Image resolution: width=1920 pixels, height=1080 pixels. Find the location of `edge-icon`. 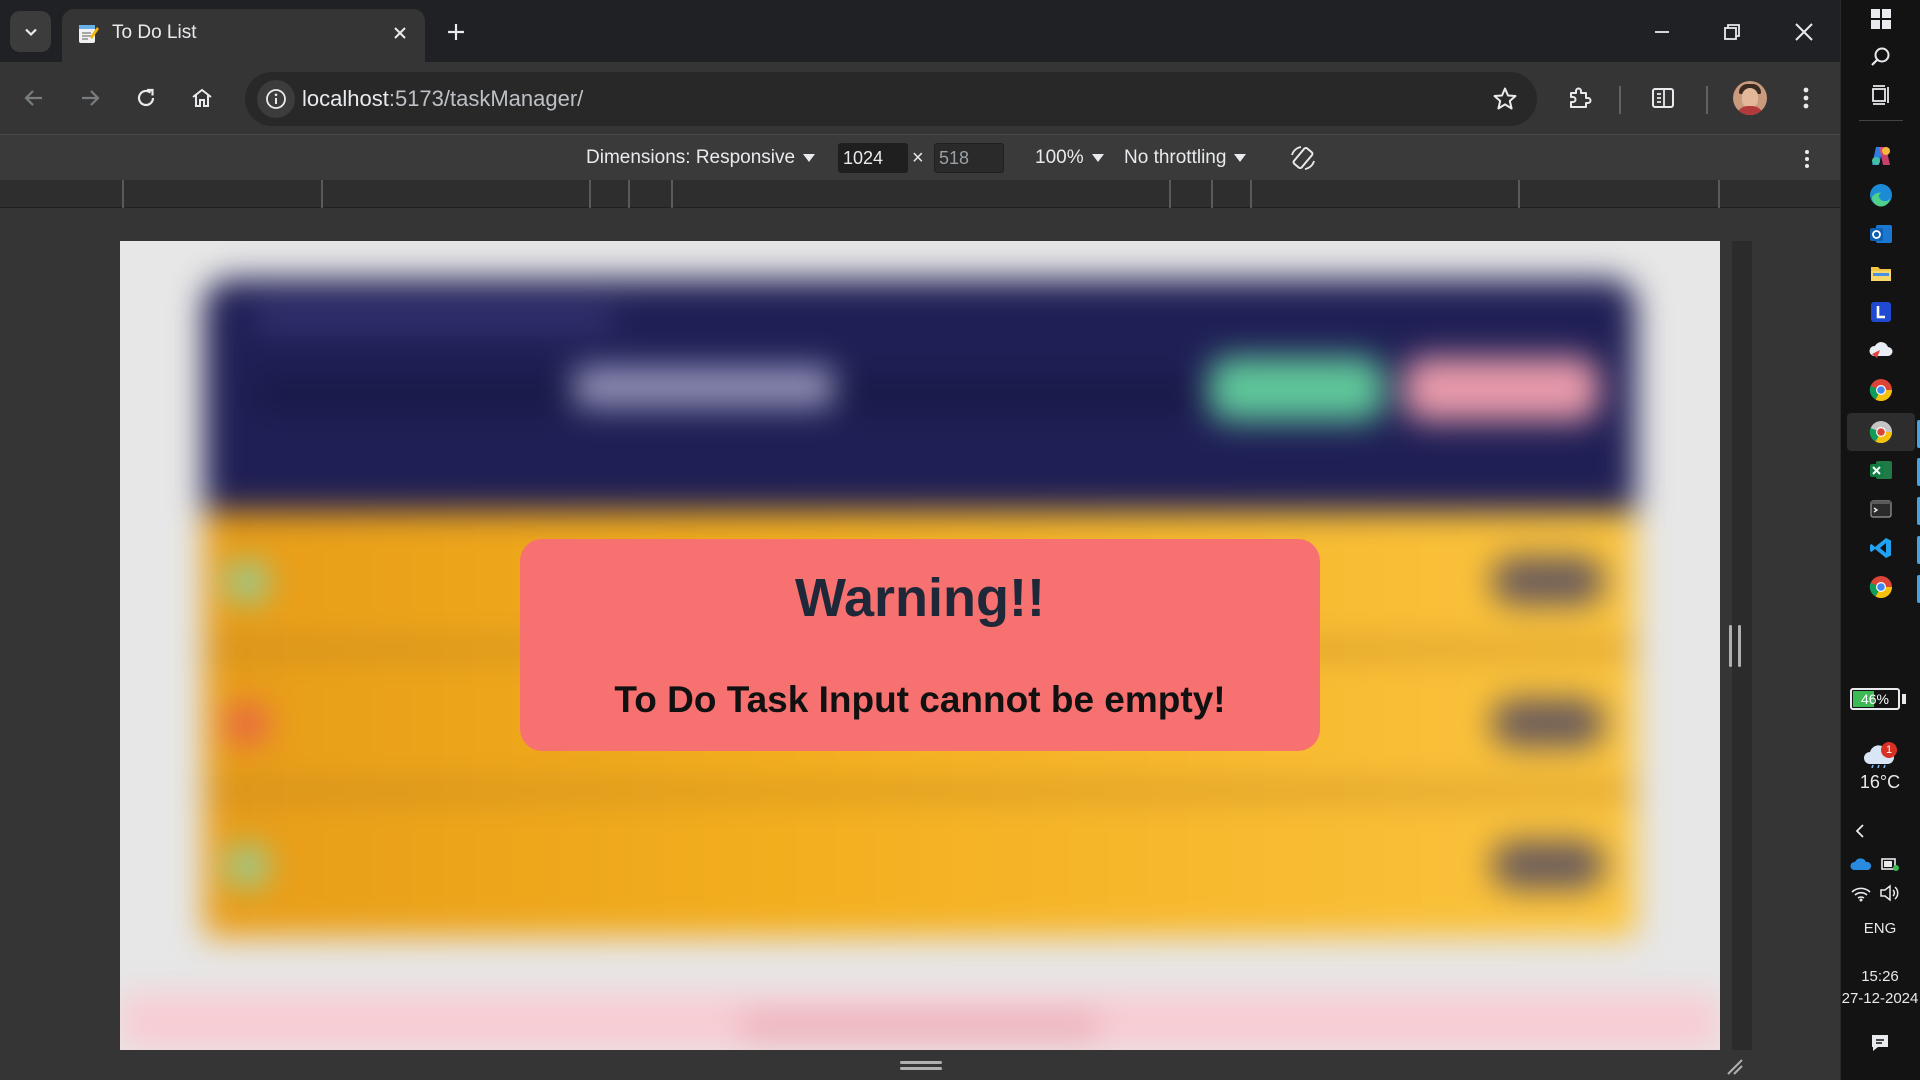

edge-icon is located at coordinates (1881, 195).